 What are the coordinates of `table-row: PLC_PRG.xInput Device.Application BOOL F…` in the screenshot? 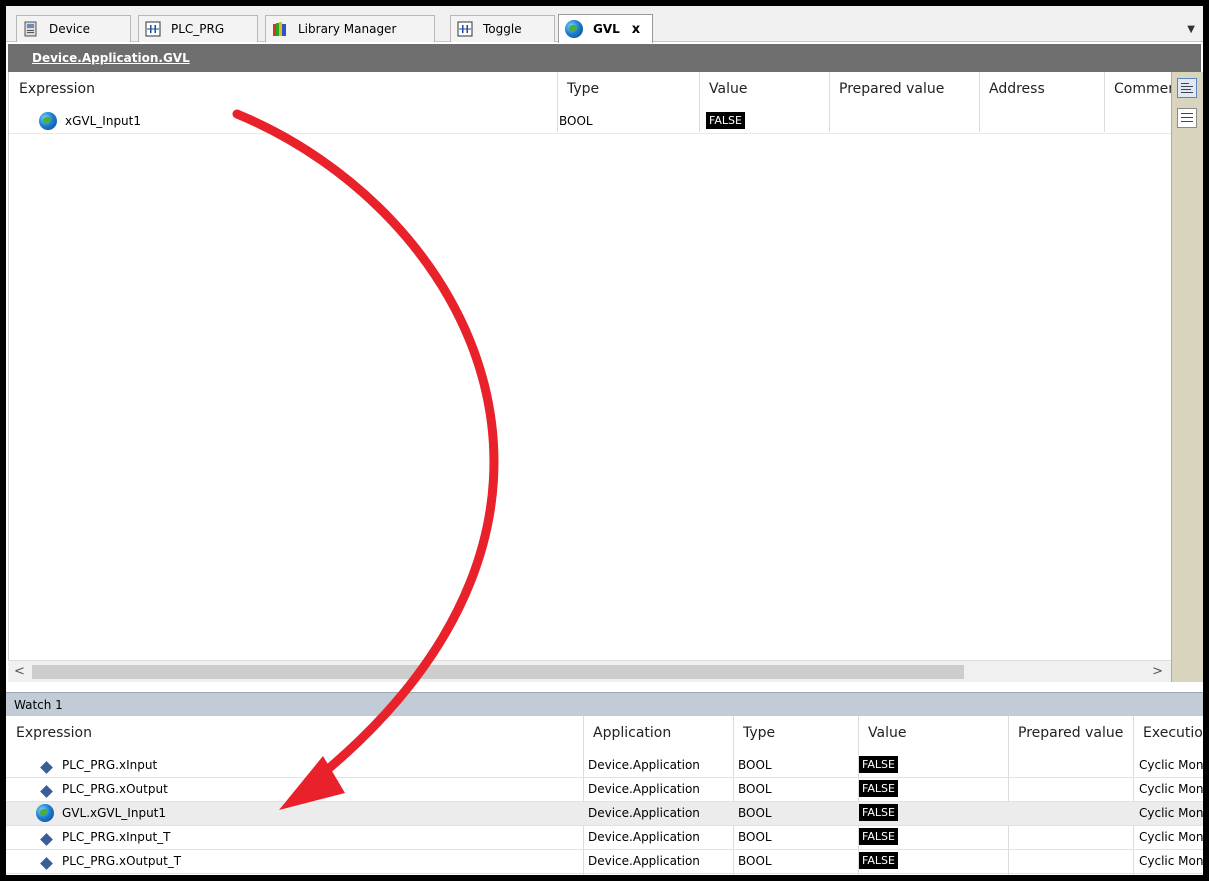 It's located at (604, 766).